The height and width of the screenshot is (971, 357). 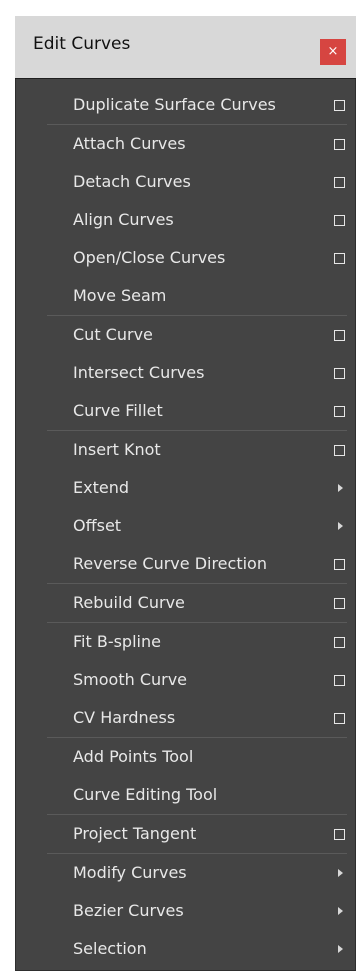 I want to click on menu-item-offset: Offset, so click(x=194, y=526).